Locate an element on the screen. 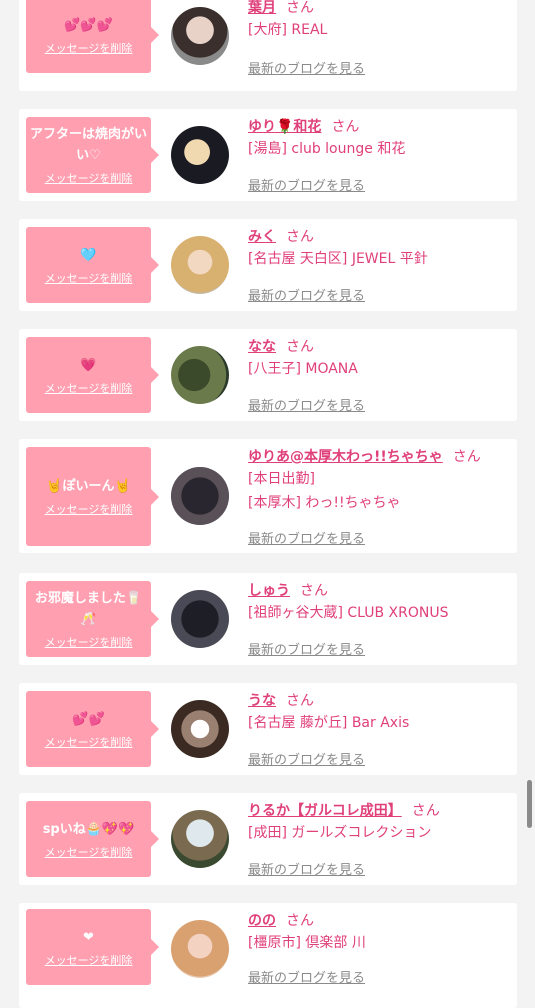 The height and width of the screenshot is (1008, 535). name-line: しゅう さん is located at coordinates (379, 591).